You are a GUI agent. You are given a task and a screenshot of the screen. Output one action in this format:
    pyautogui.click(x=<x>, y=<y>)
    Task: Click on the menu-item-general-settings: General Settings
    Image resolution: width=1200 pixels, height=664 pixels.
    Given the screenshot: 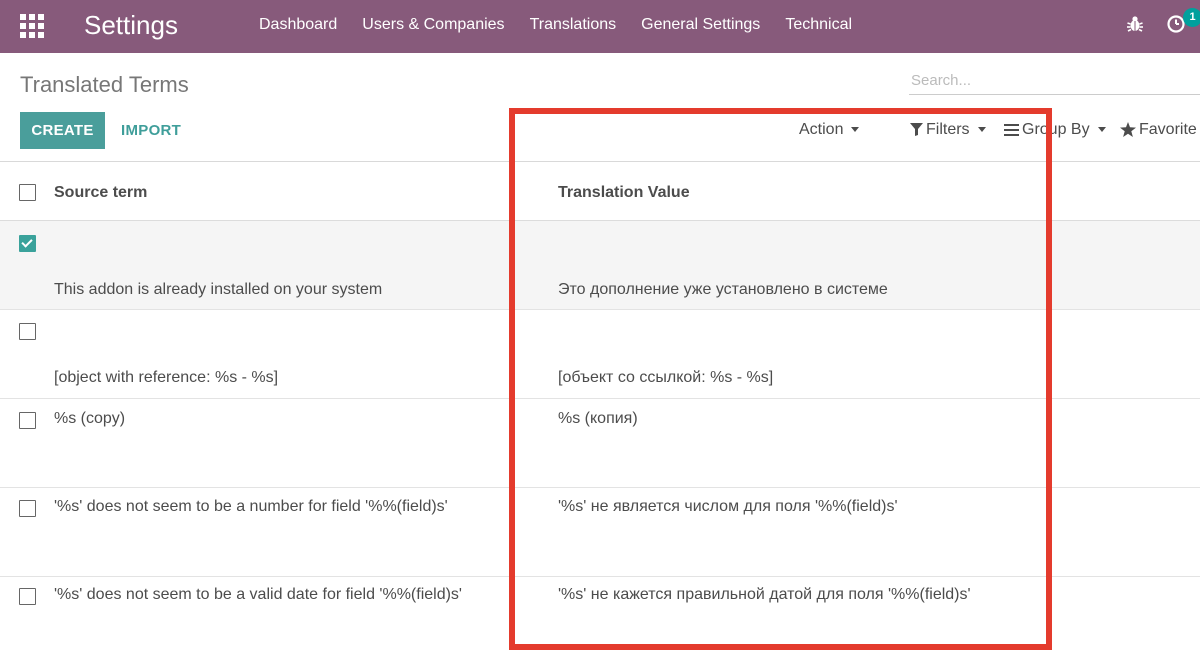 What is the action you would take?
    pyautogui.click(x=700, y=26)
    